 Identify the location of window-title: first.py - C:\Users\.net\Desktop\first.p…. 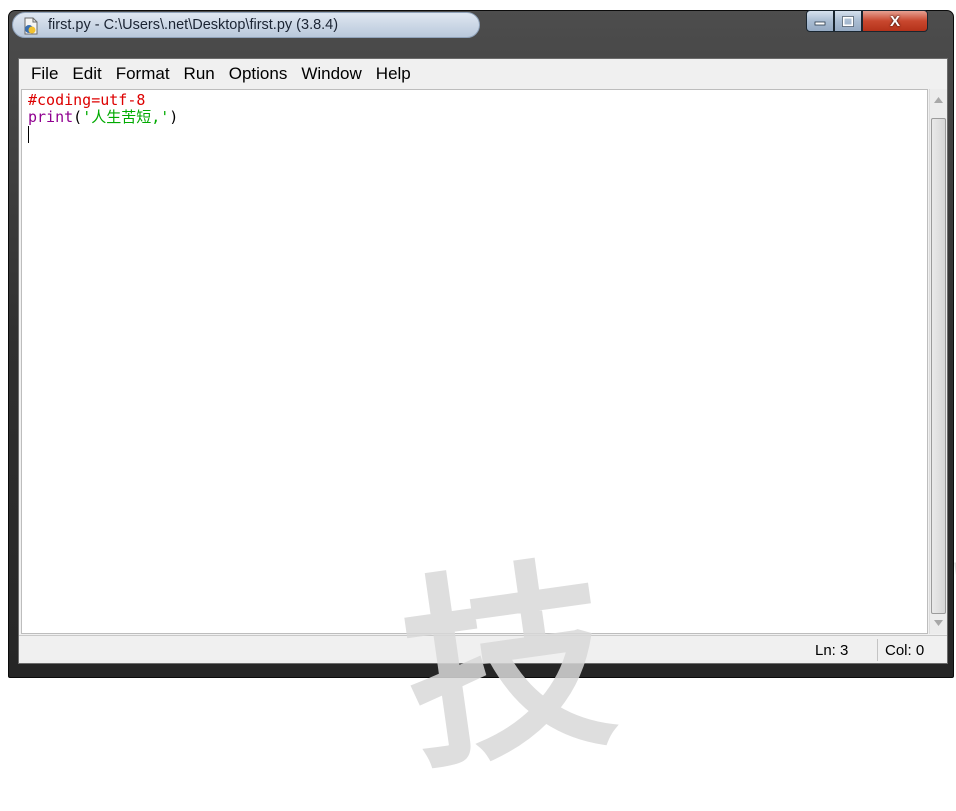
(193, 25).